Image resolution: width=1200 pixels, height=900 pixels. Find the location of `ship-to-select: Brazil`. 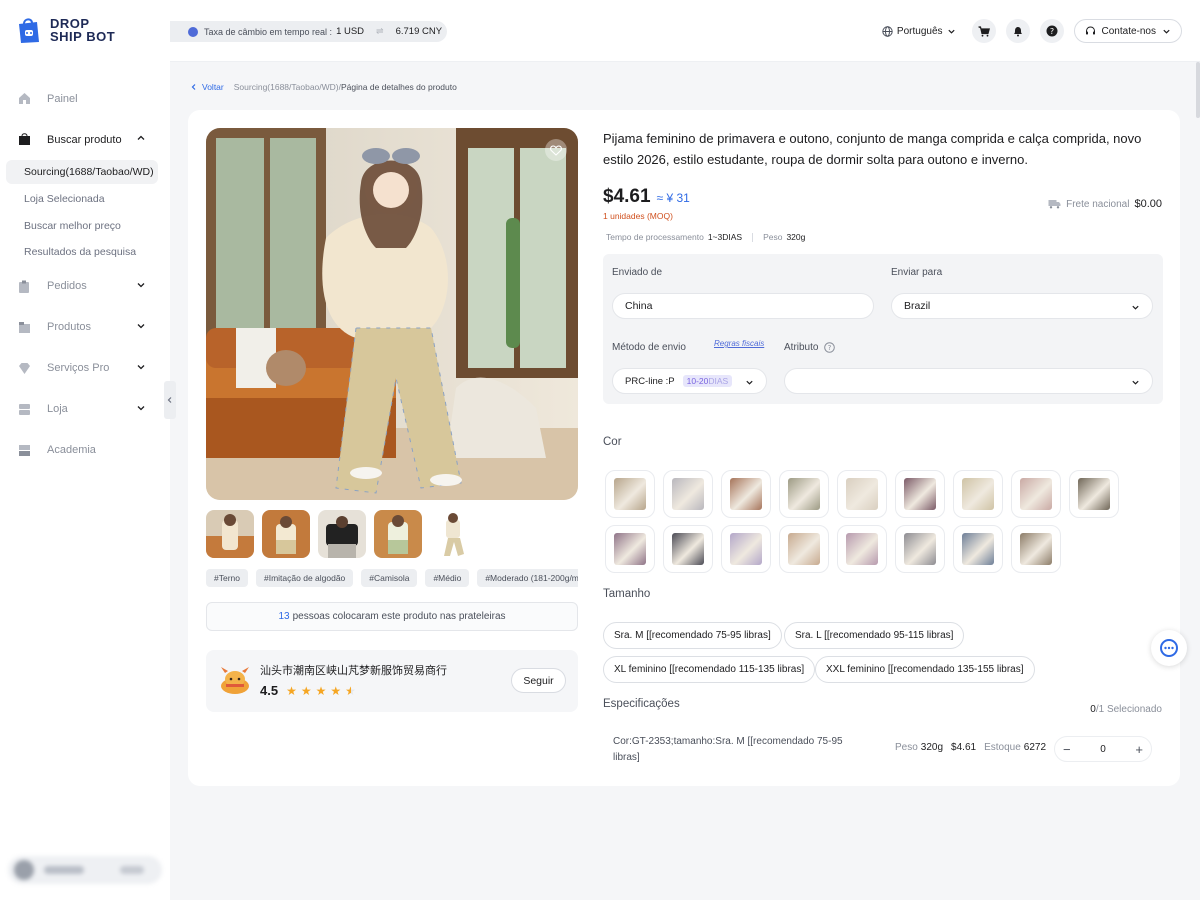

ship-to-select: Brazil is located at coordinates (1022, 306).